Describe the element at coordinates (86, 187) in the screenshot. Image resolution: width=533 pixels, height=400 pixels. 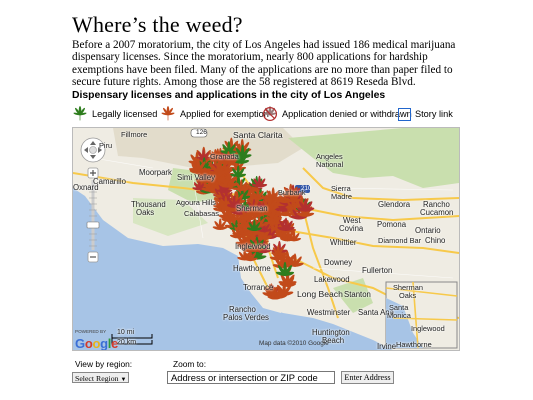
I see `label-oxnard: Oxnard` at that location.